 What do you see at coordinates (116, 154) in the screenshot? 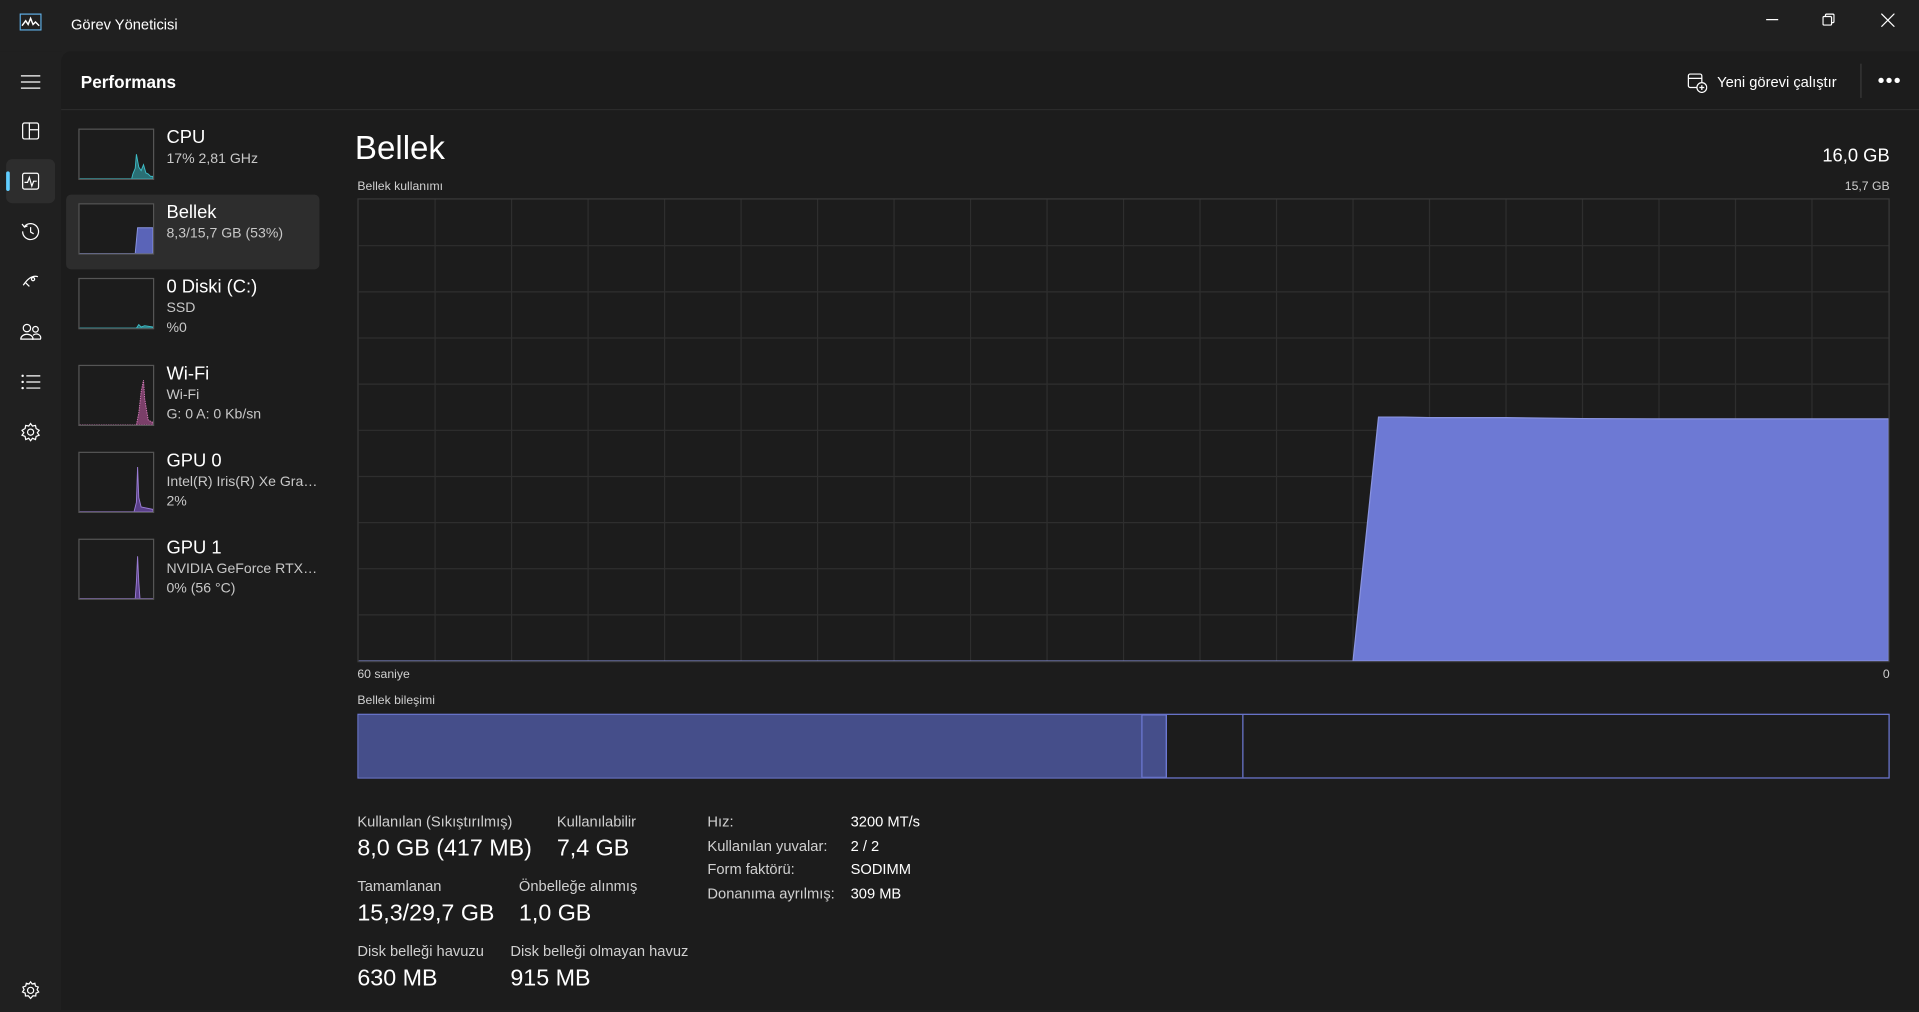
I see `cpu-thumbnail-graph` at bounding box center [116, 154].